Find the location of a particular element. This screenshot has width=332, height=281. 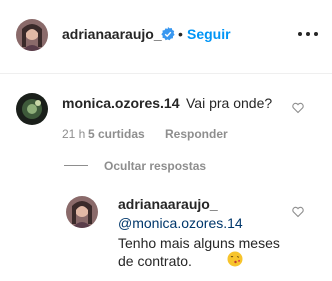

author-username: adrianaaraujo_ is located at coordinates (112, 34).